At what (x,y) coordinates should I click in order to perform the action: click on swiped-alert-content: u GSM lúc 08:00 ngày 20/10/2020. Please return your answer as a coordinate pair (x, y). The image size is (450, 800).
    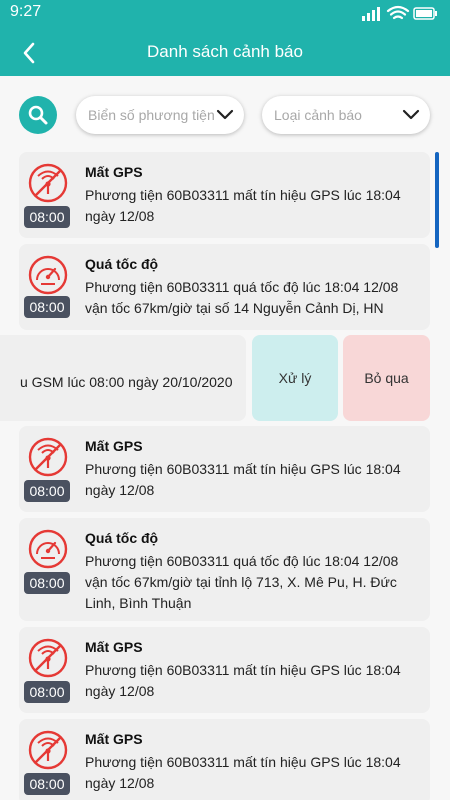
    Looking at the image, I should click on (123, 378).